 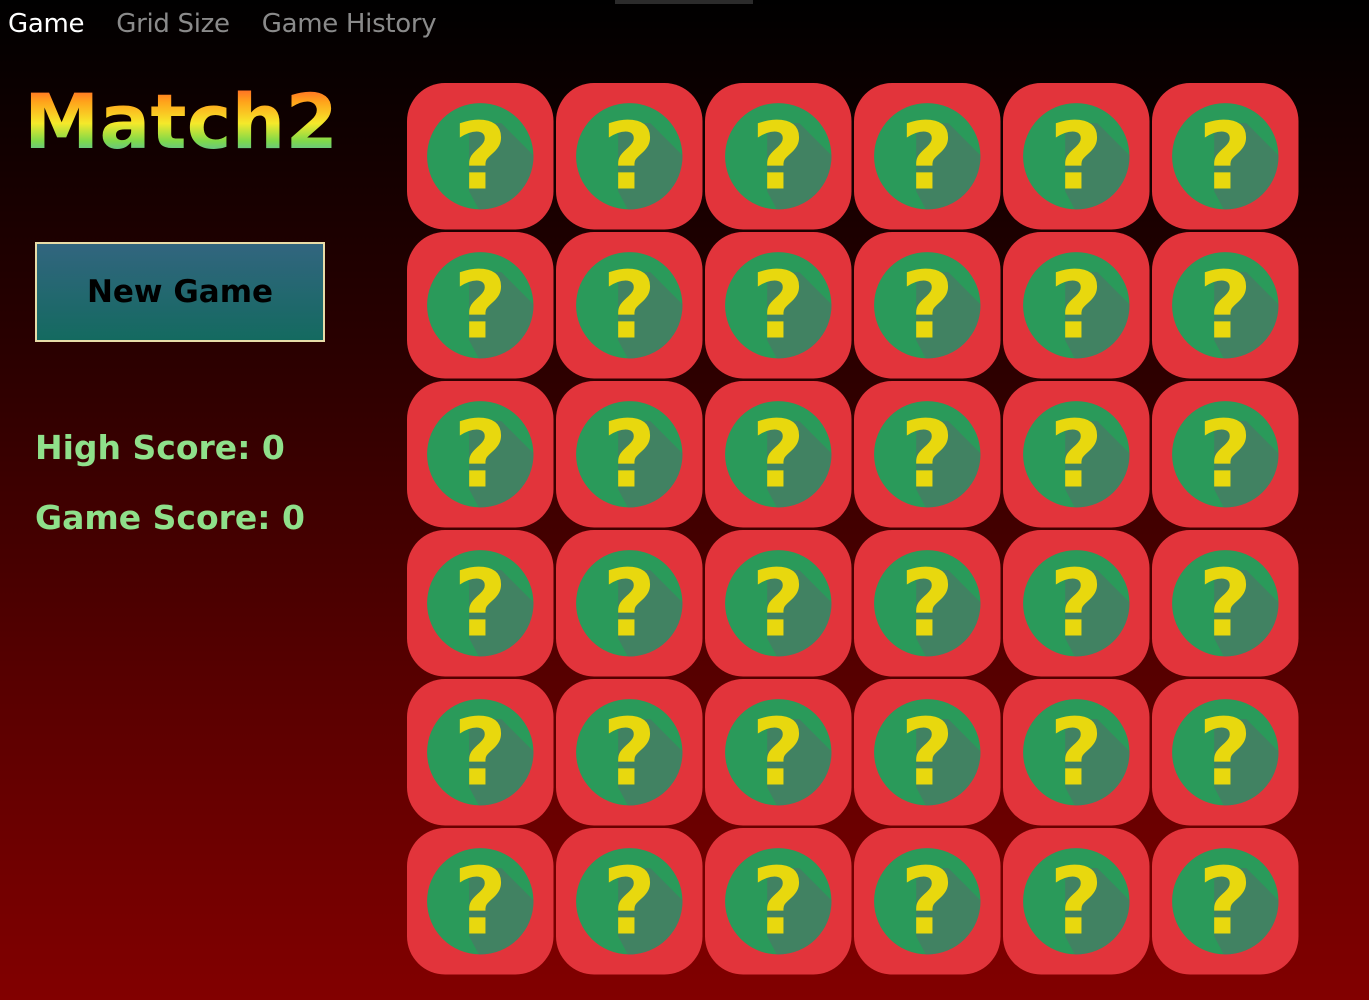 What do you see at coordinates (173, 24) in the screenshot?
I see `tab-grid-size: Grid Size` at bounding box center [173, 24].